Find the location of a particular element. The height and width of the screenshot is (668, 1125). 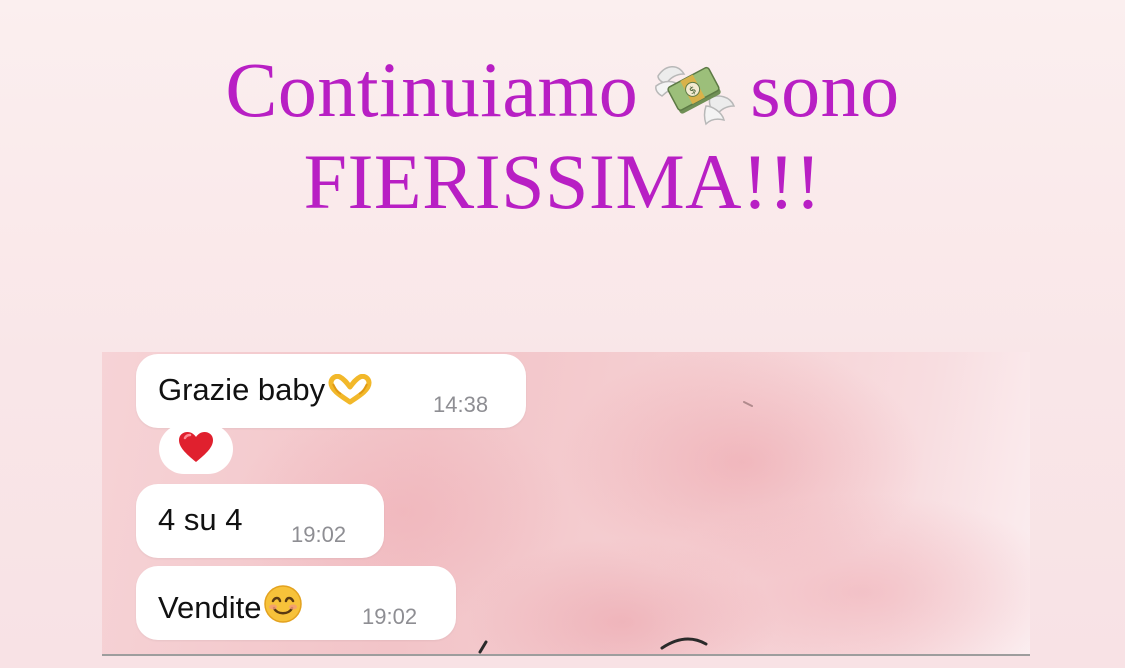

message-text: Vendite is located at coordinates (210, 607).